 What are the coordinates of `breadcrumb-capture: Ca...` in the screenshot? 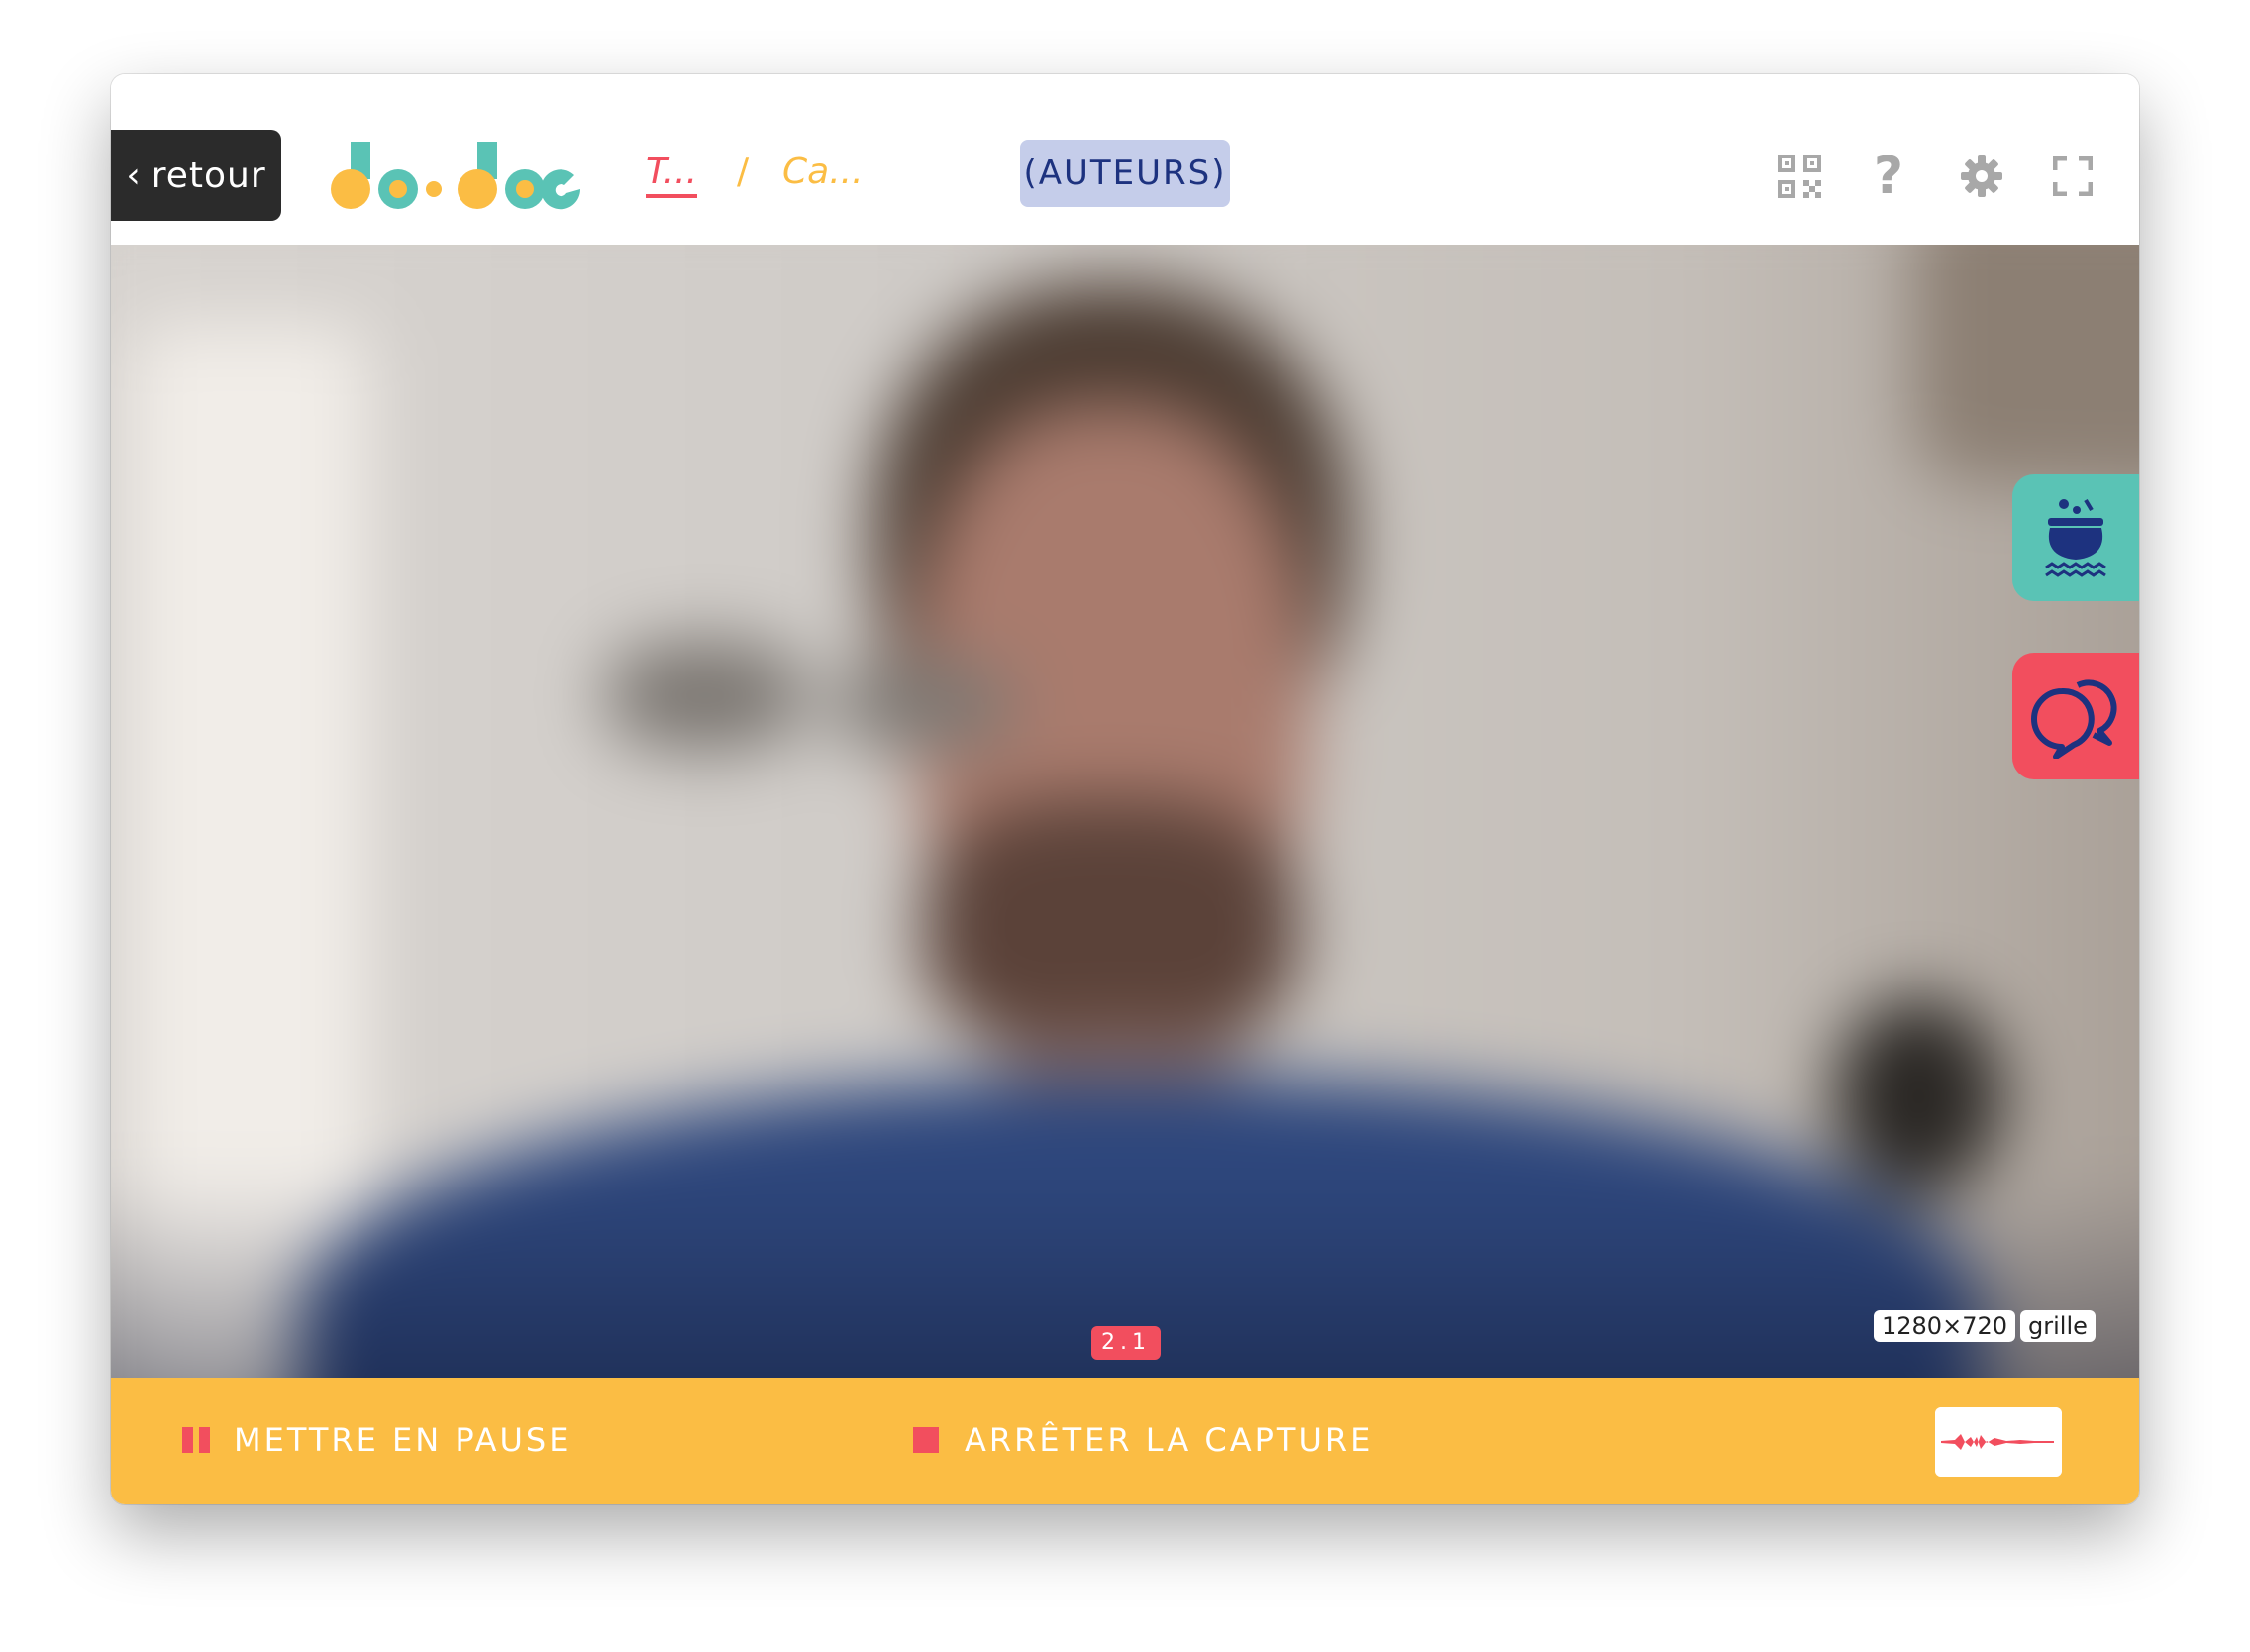 It's located at (823, 172).